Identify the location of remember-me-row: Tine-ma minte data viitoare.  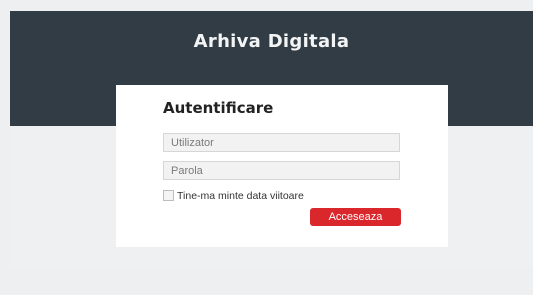
(233, 195).